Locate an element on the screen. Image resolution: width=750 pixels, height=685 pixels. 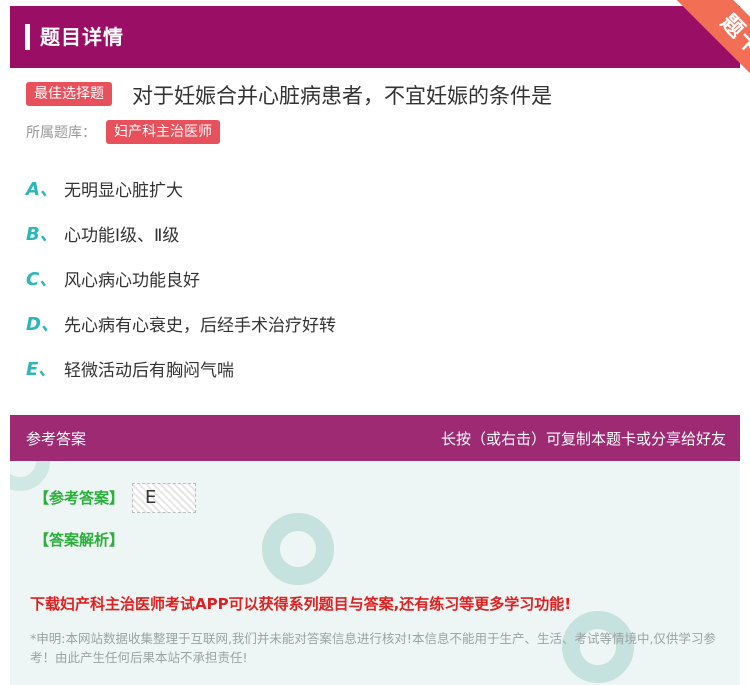
option-e: E、 轻微活动后有胸闷气喘 is located at coordinates (130, 368).